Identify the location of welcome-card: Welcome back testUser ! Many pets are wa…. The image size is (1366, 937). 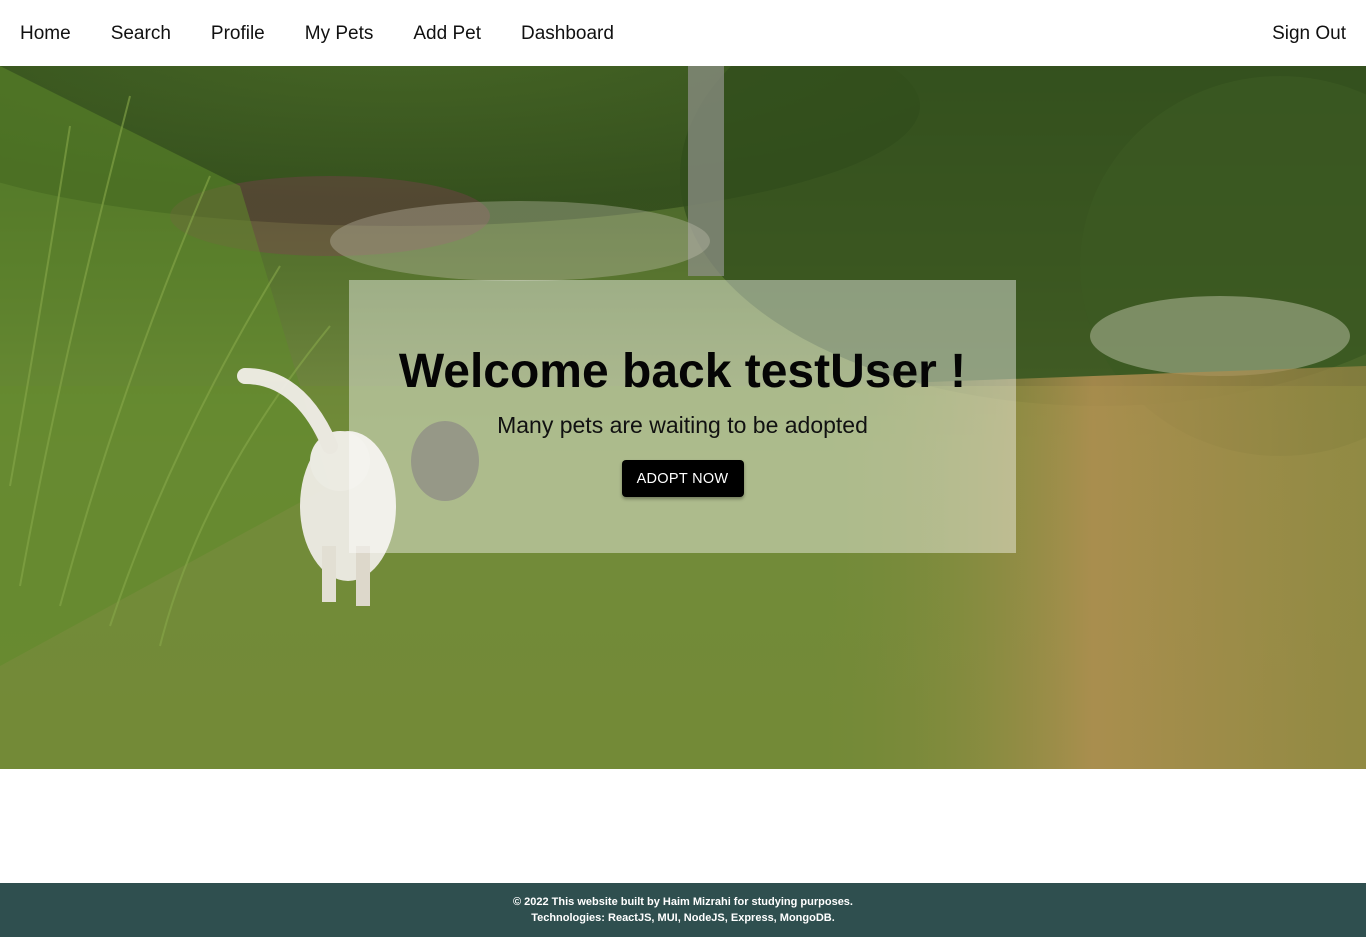
(682, 416).